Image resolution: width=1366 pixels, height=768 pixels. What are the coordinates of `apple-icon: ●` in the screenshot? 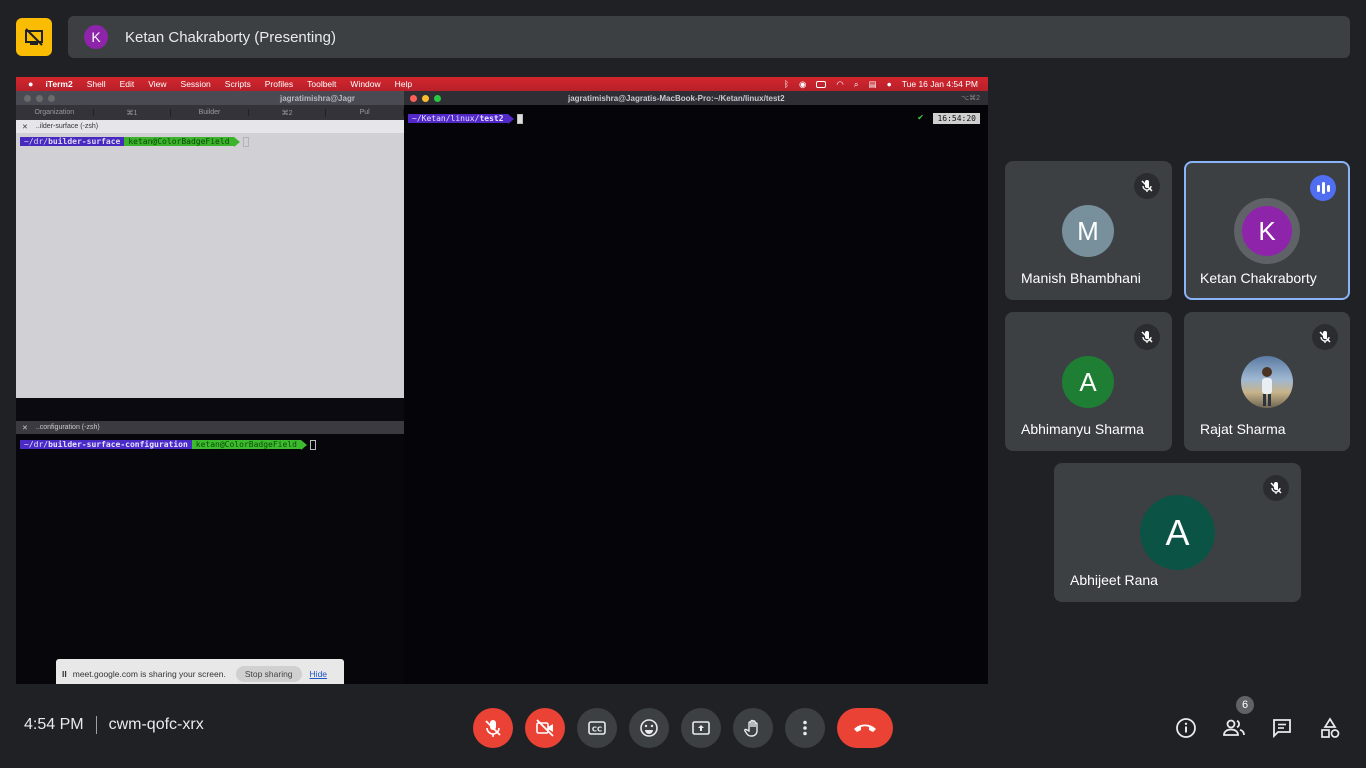 It's located at (31, 84).